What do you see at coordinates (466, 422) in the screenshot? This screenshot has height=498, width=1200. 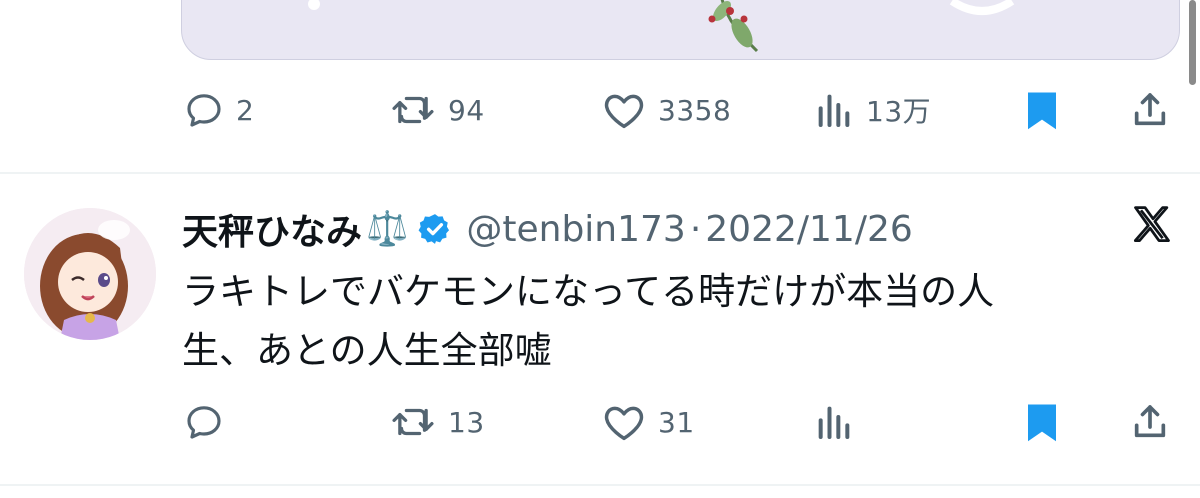 I see `retweet-count: 13` at bounding box center [466, 422].